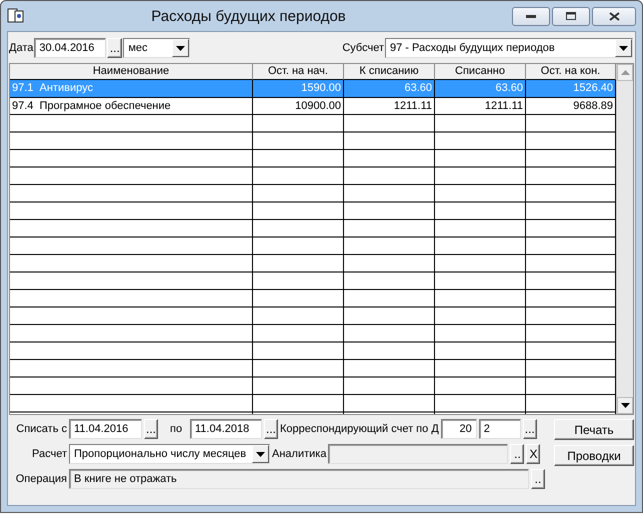  I want to click on account-field: 20, so click(458, 429).